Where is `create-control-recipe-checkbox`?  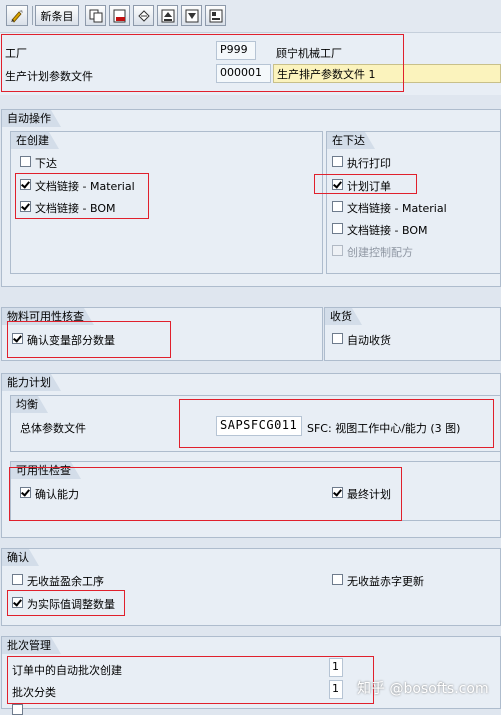 create-control-recipe-checkbox is located at coordinates (337, 250).